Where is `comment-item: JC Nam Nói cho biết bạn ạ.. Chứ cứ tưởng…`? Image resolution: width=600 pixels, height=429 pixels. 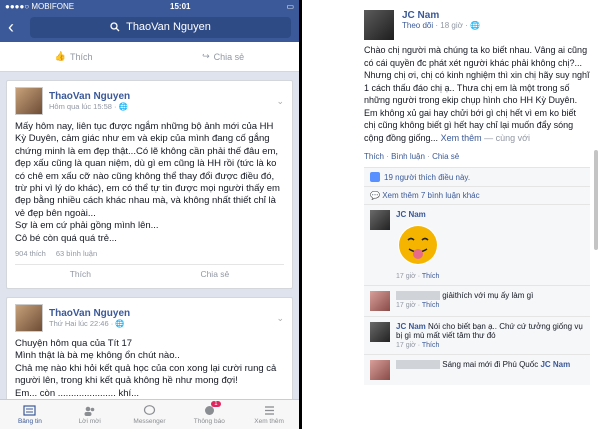
comment-item: JC Nam Nói cho biết bạn ạ.. Chứ cứ tưởng… is located at coordinates (477, 335).